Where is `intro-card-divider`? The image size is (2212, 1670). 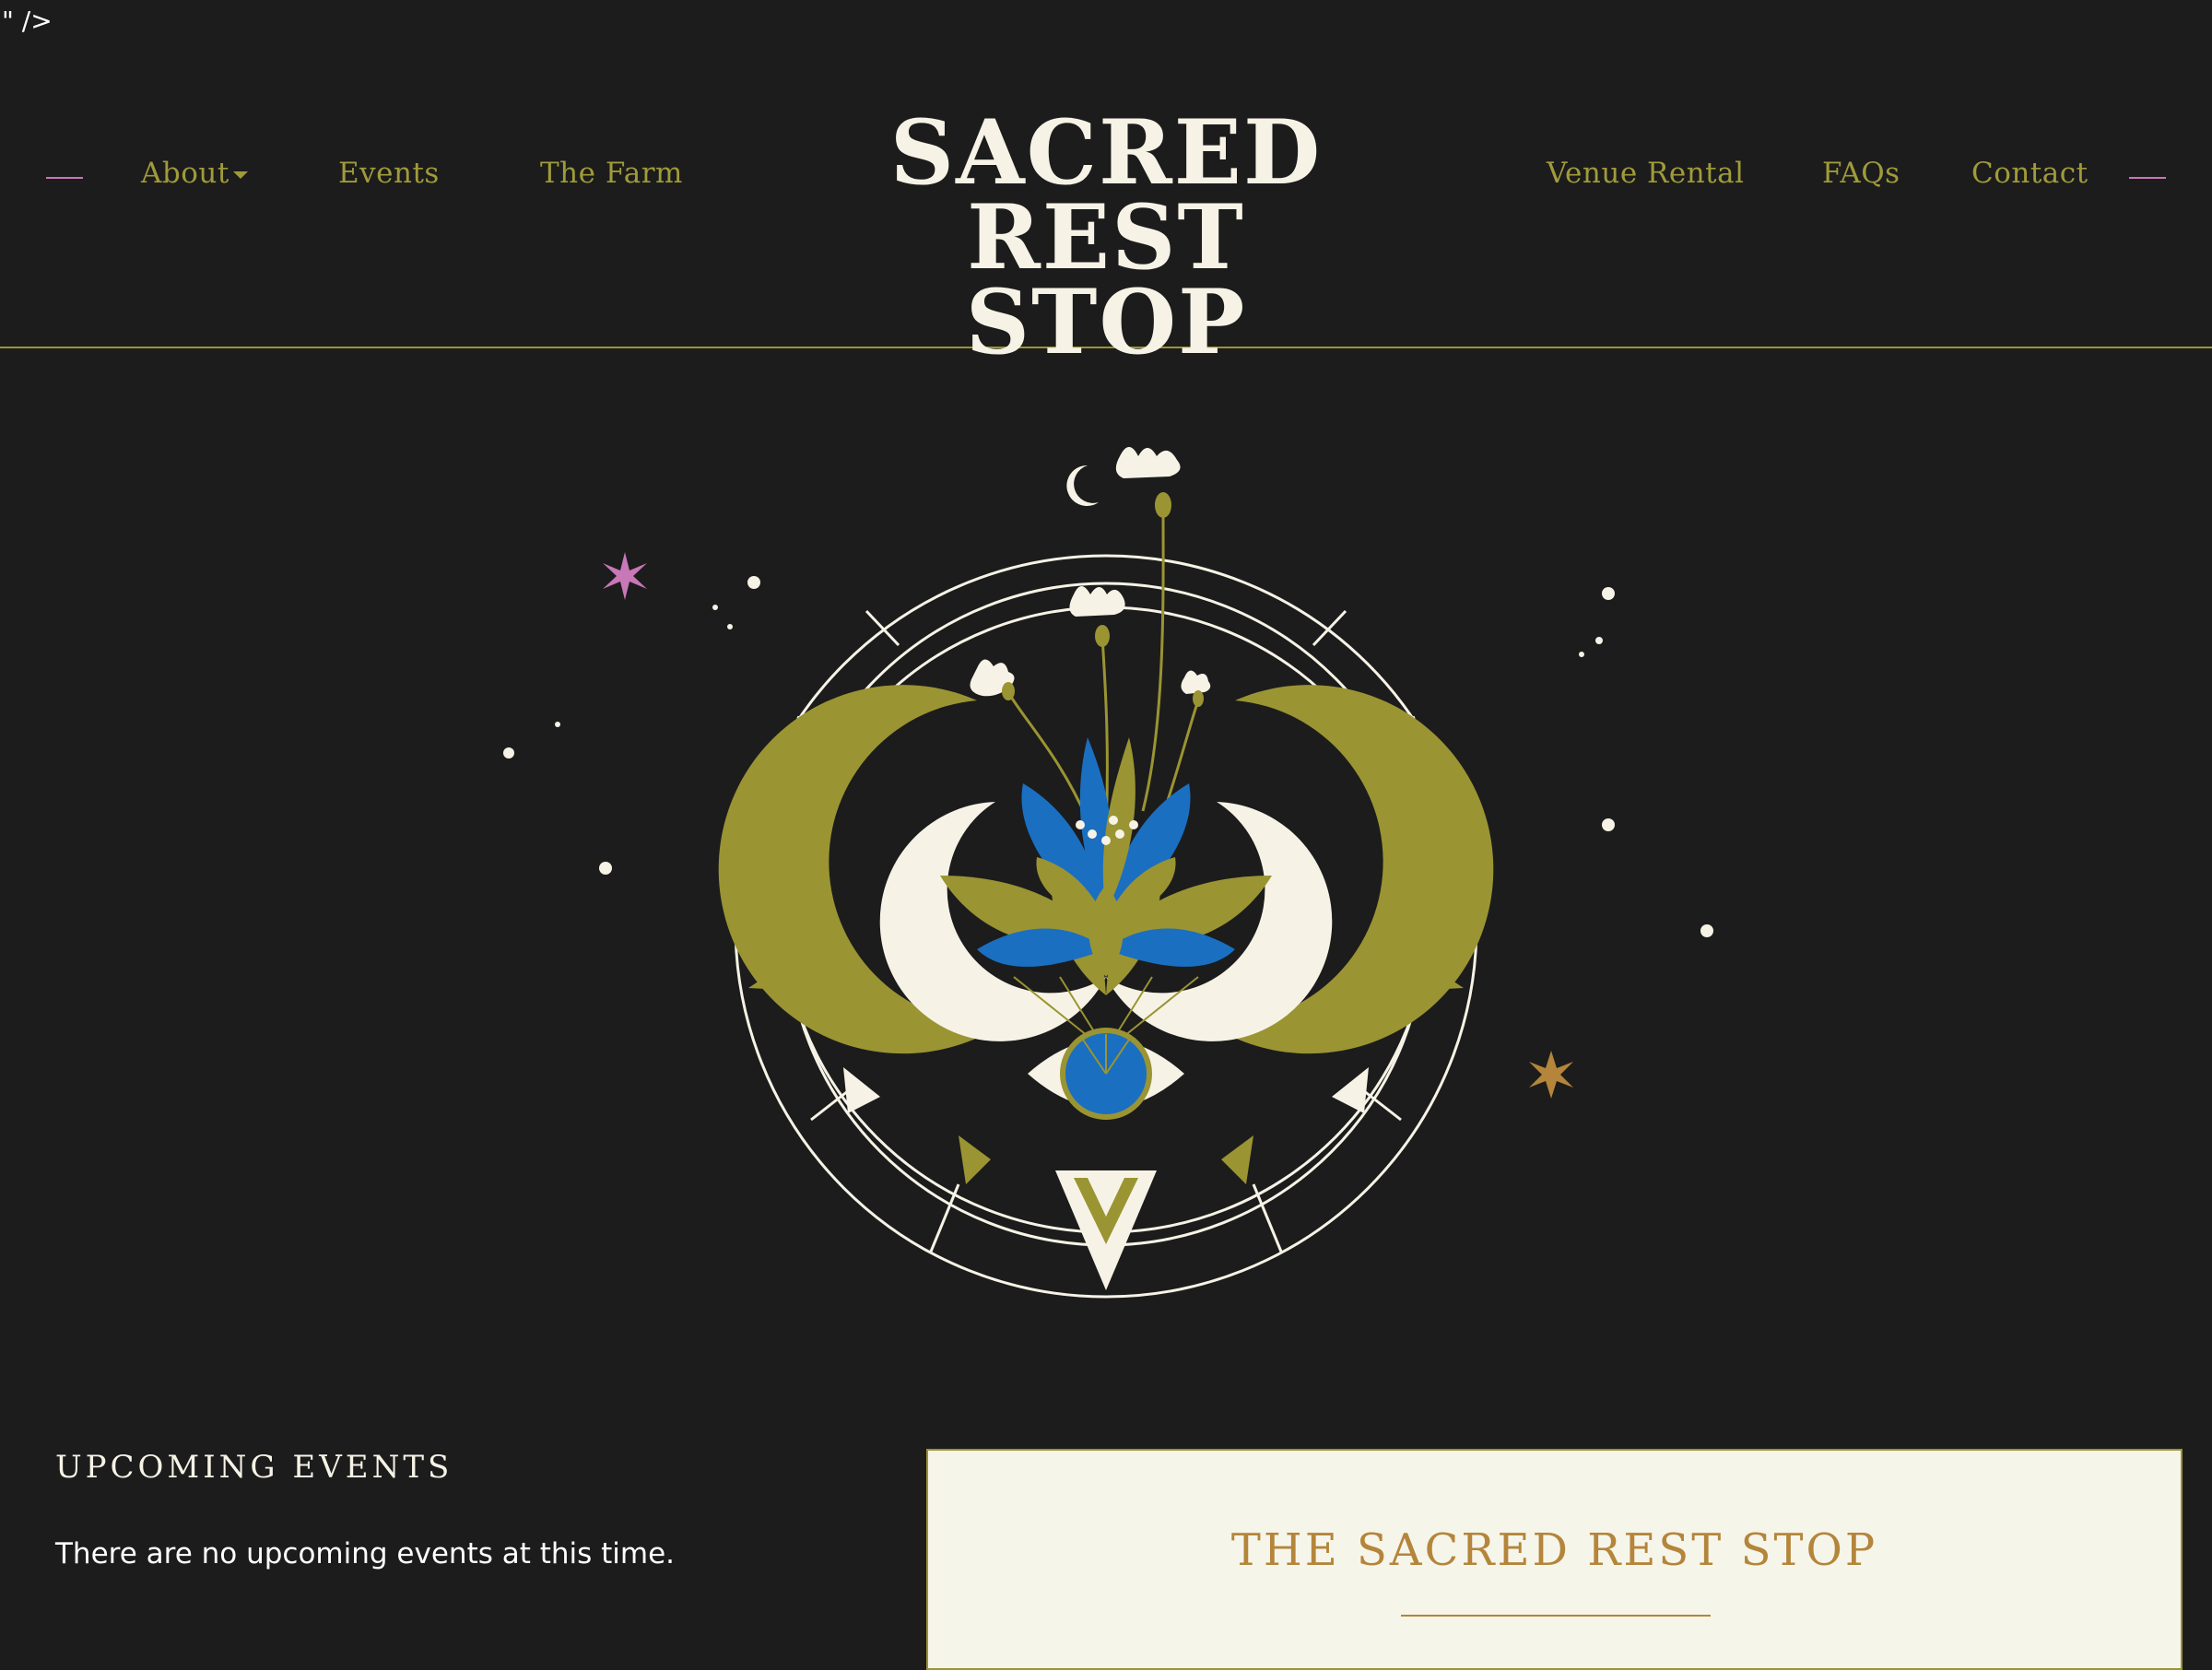
intro-card-divider is located at coordinates (1556, 1616).